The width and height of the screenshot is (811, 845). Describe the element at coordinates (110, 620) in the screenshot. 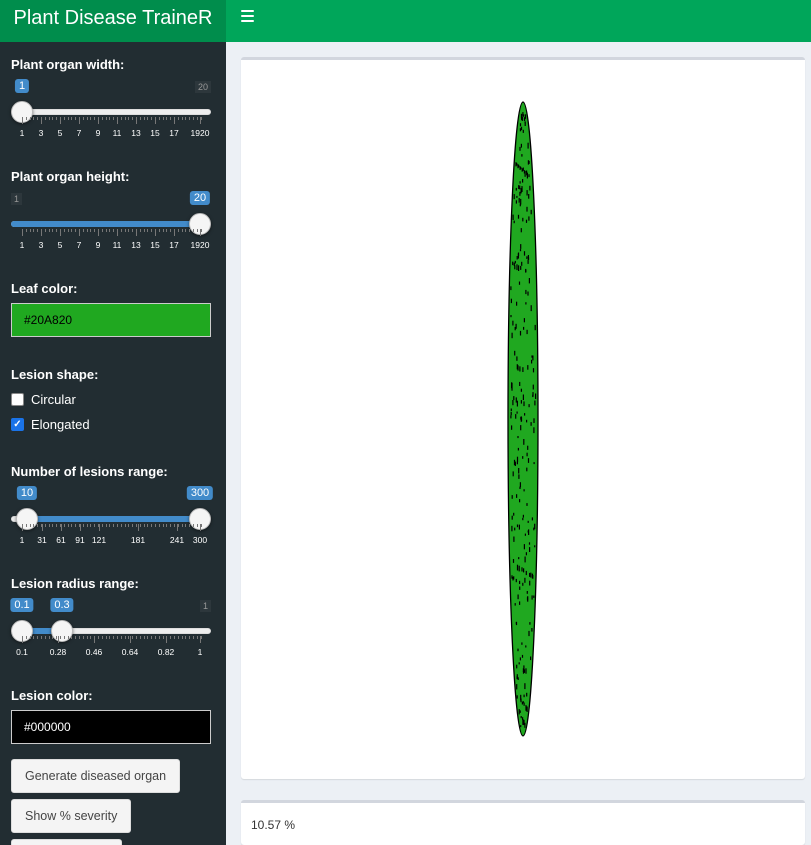

I see `radius-range-slider: 1 0.1 0.3 0.1 0.28 0.46 0.64 0.82 1` at that location.